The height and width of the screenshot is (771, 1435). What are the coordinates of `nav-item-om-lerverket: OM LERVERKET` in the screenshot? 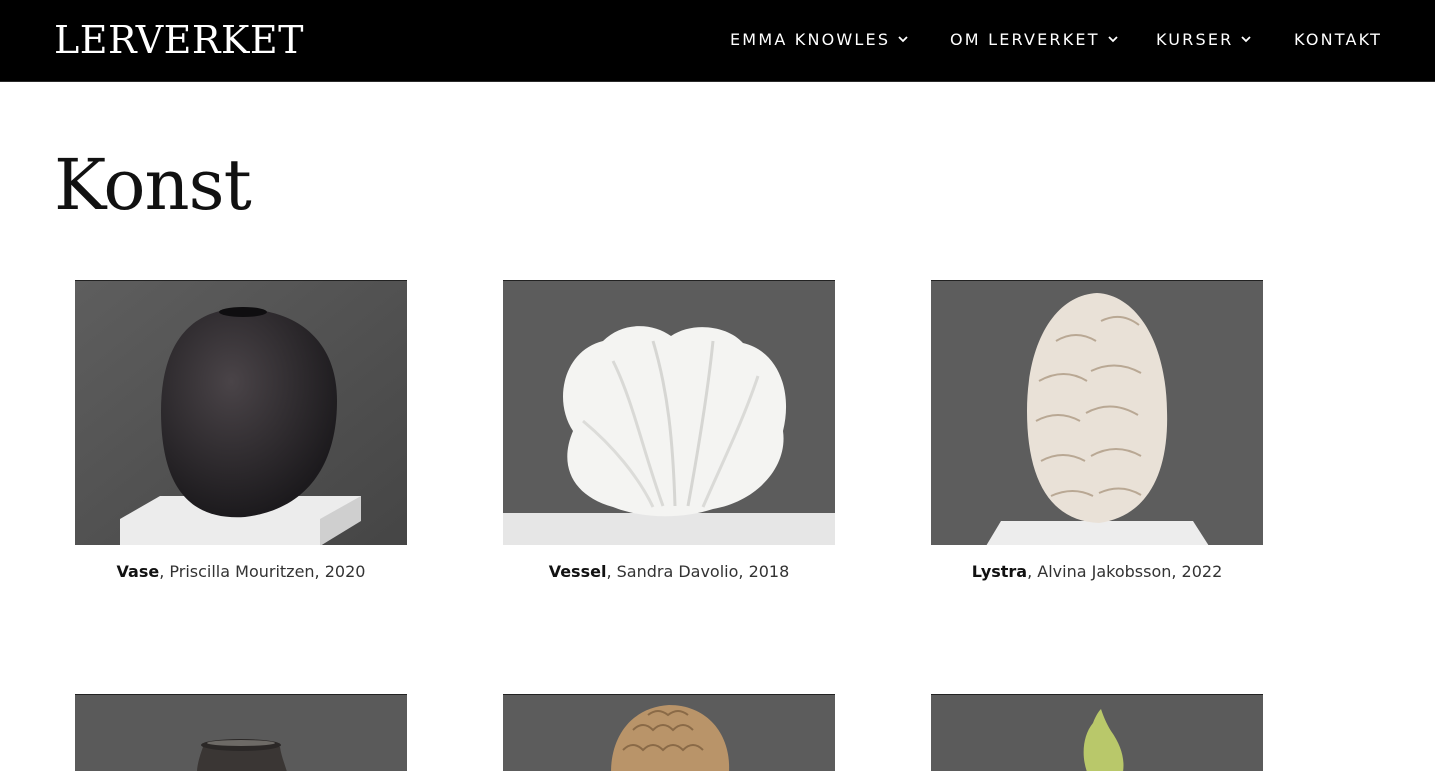 It's located at (1035, 40).